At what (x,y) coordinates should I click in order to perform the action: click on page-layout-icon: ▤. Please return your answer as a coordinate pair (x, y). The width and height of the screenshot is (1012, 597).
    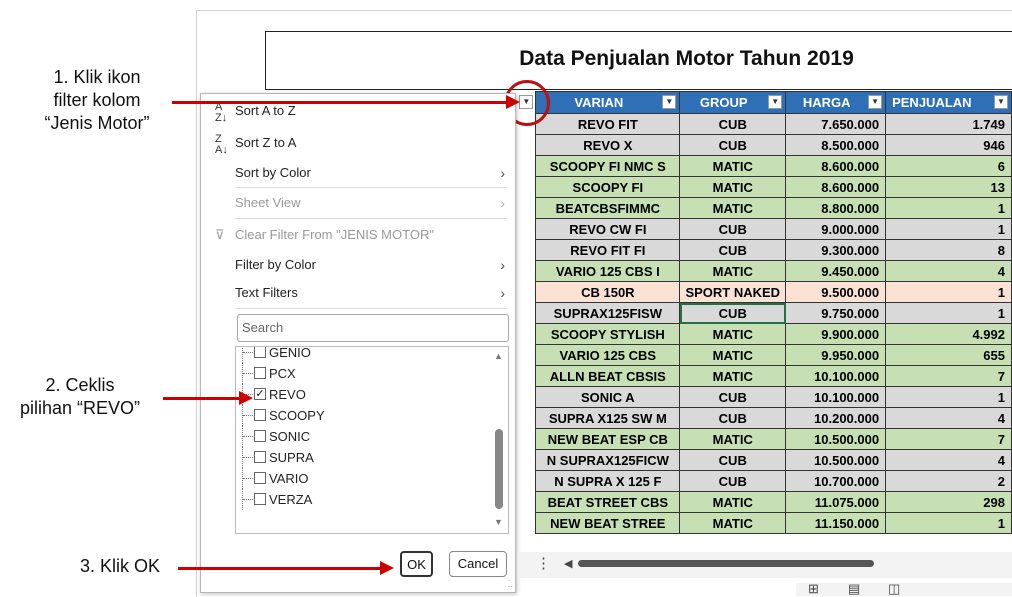
    Looking at the image, I should click on (854, 589).